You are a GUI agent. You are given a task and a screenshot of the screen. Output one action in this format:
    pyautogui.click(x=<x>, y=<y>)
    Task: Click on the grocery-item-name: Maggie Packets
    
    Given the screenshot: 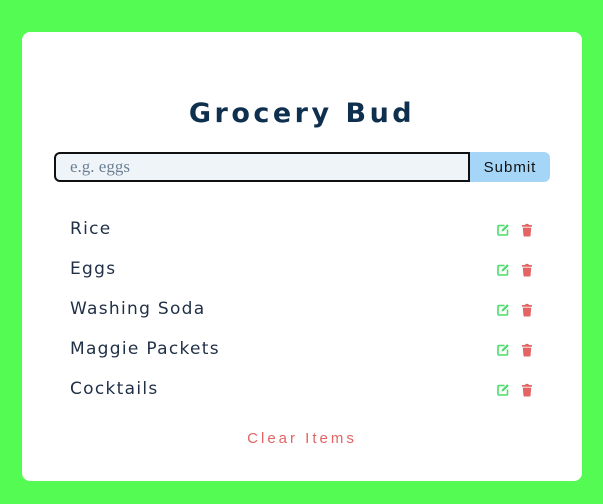 What is the action you would take?
    pyautogui.click(x=145, y=349)
    